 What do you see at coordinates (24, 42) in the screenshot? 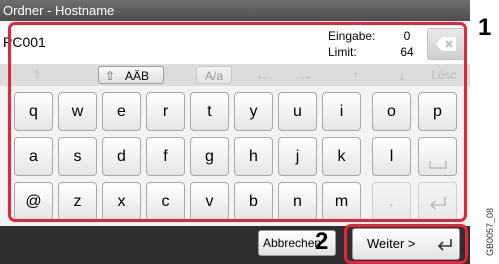
I see `hostname-input: PC001` at bounding box center [24, 42].